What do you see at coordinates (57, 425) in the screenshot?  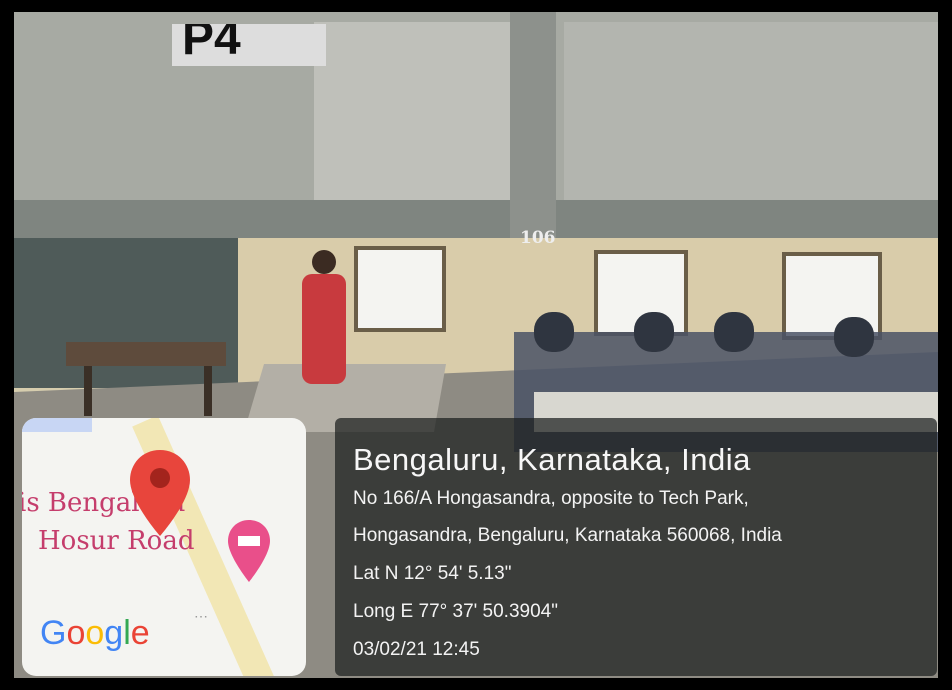 I see `map-road` at bounding box center [57, 425].